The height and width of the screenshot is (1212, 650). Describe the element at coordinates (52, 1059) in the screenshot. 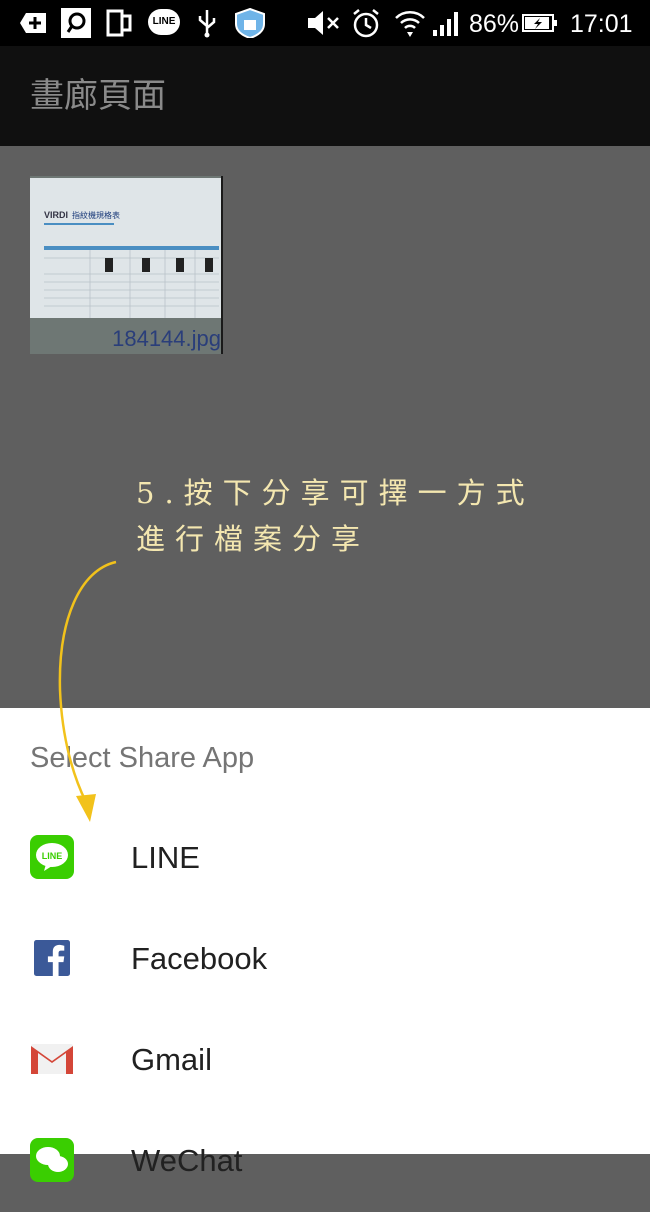

I see `gmail-icon` at that location.